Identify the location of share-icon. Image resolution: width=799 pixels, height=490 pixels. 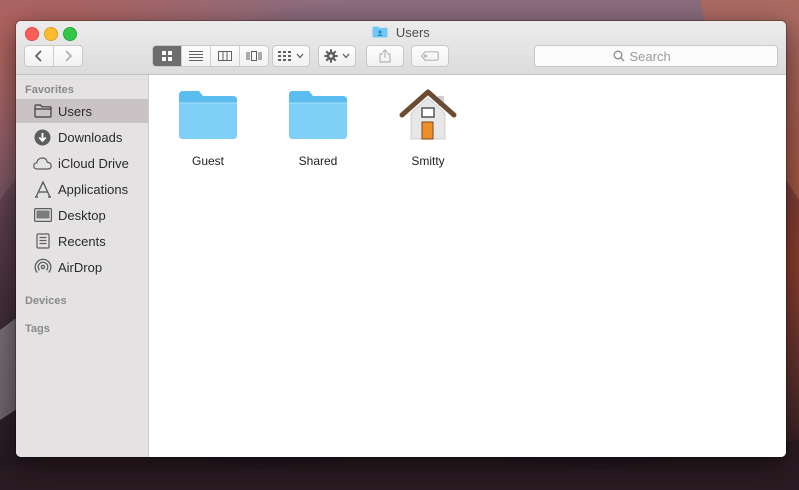
(385, 56).